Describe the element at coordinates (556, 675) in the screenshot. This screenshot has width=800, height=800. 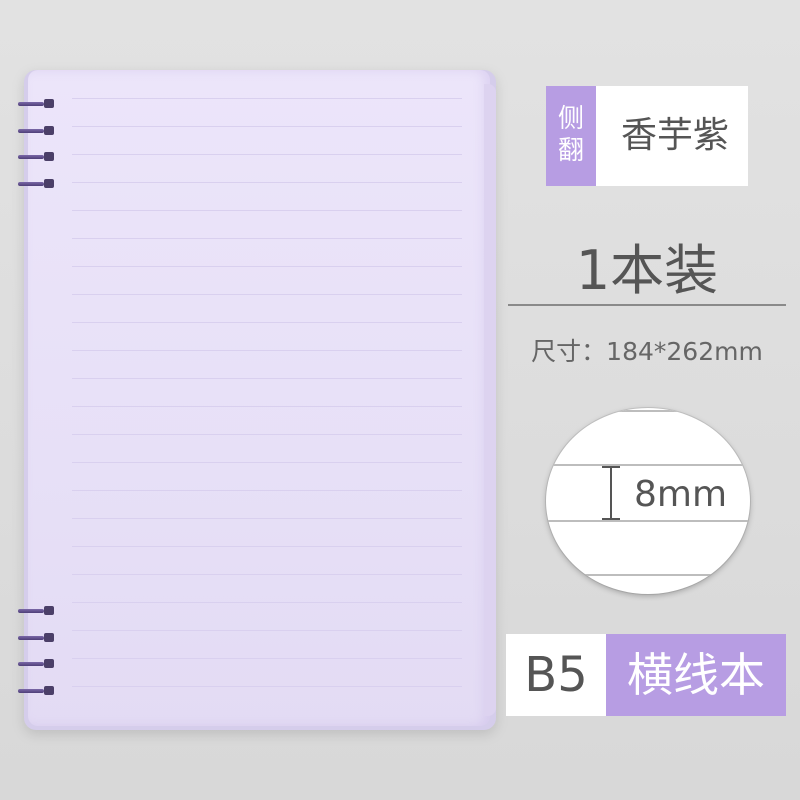
I see `paper-size: B5` at that location.